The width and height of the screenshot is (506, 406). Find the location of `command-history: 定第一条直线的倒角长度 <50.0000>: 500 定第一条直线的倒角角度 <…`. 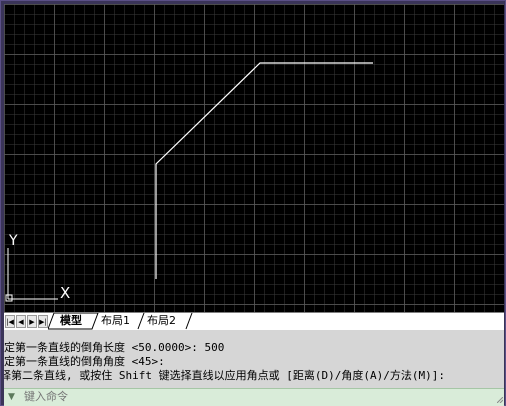

command-history: 定第一条直线的倒角长度 <50.0000>: 500 定第一条直线的倒角角度 <… is located at coordinates (254, 359).